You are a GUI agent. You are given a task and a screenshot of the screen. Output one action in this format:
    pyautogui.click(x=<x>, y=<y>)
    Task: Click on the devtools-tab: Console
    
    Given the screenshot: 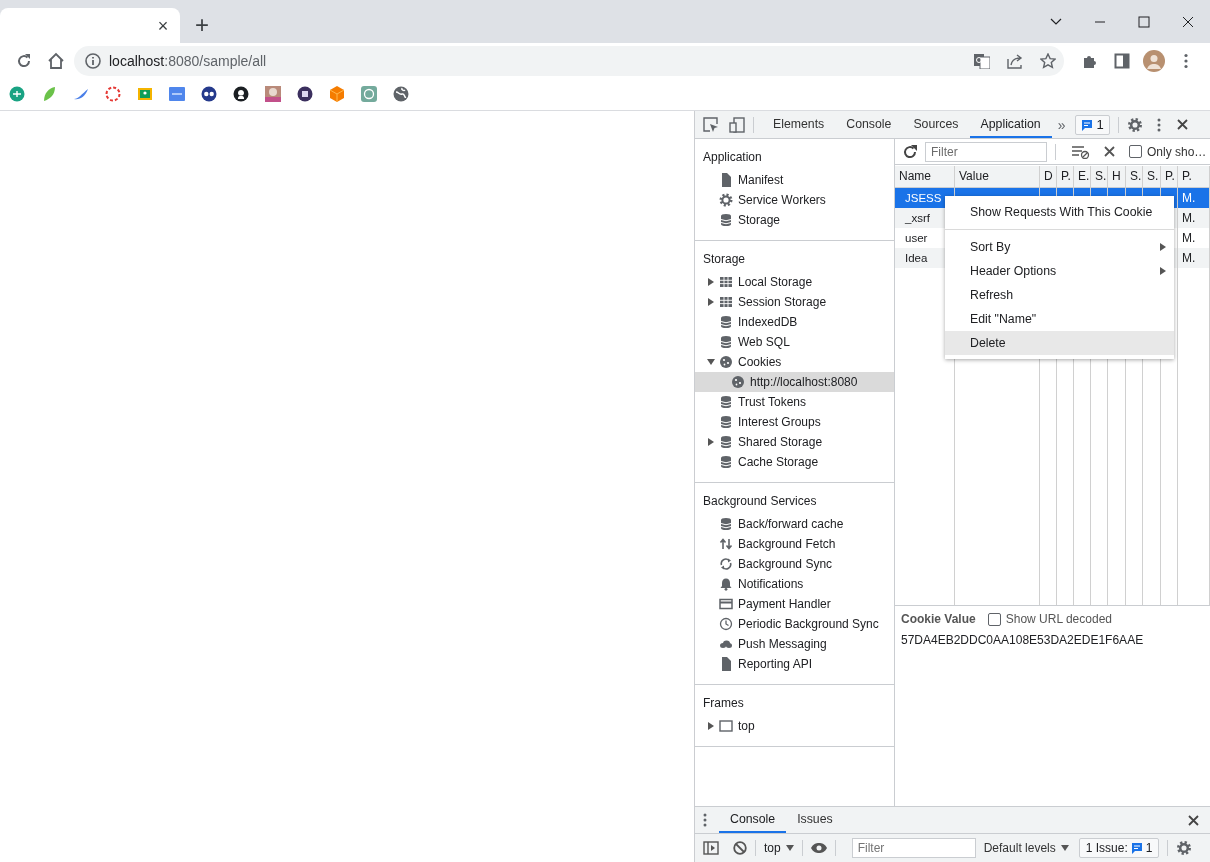 What is the action you would take?
    pyautogui.click(x=869, y=124)
    